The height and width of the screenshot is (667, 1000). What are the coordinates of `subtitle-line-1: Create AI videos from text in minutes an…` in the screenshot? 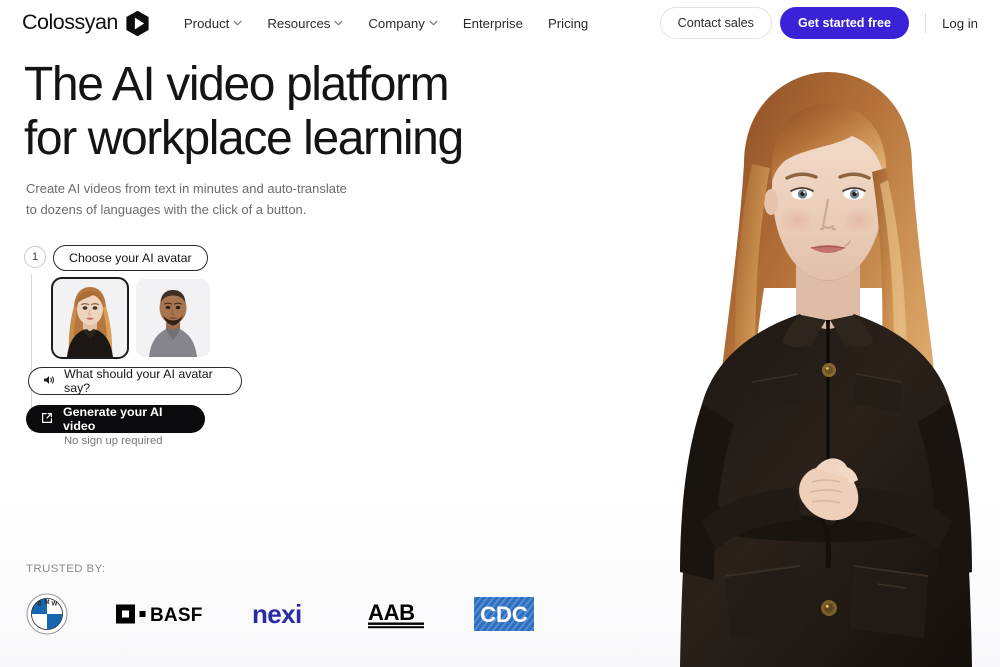 It's located at (186, 188).